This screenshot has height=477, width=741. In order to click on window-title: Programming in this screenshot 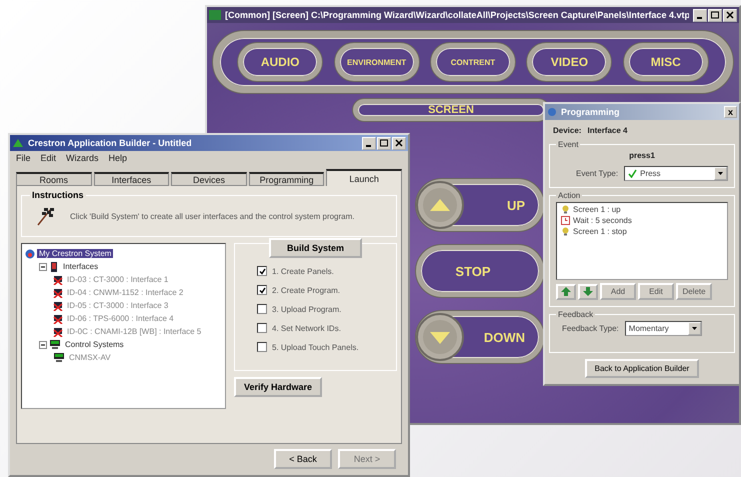, I will do `click(591, 112)`.